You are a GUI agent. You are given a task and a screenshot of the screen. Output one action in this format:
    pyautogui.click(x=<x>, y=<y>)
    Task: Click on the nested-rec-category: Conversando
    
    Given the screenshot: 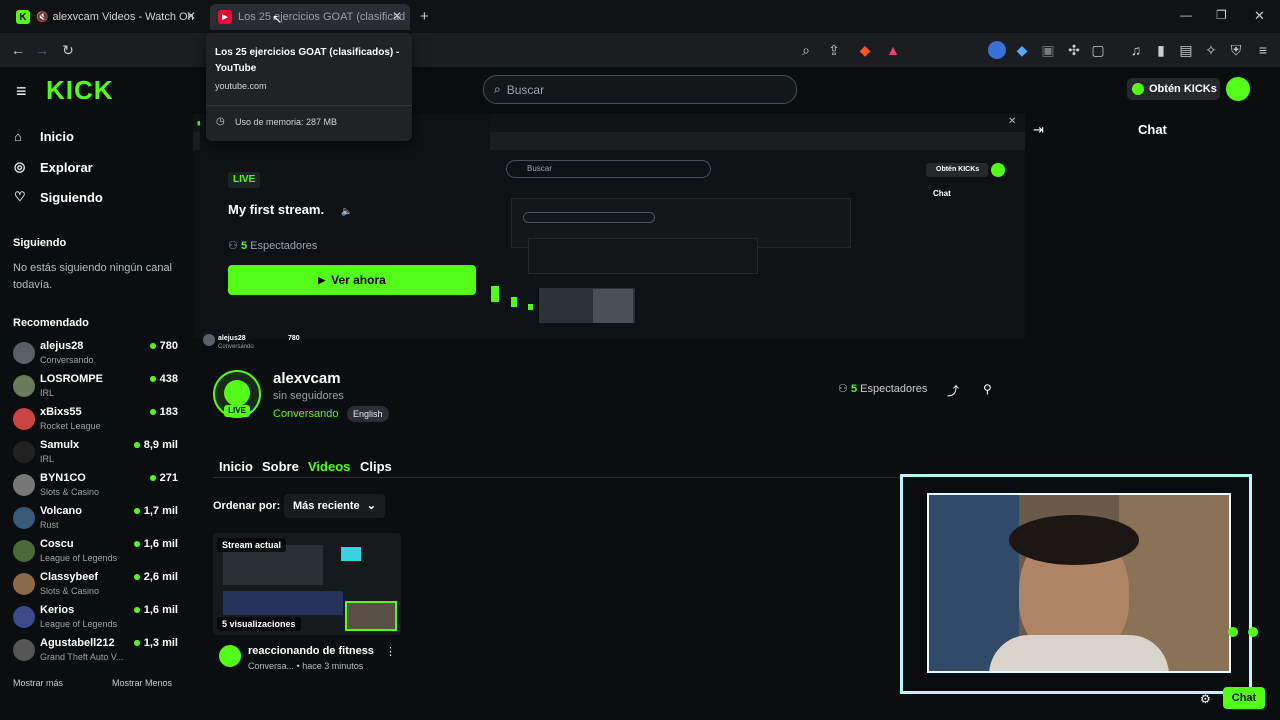 What is the action you would take?
    pyautogui.click(x=236, y=347)
    